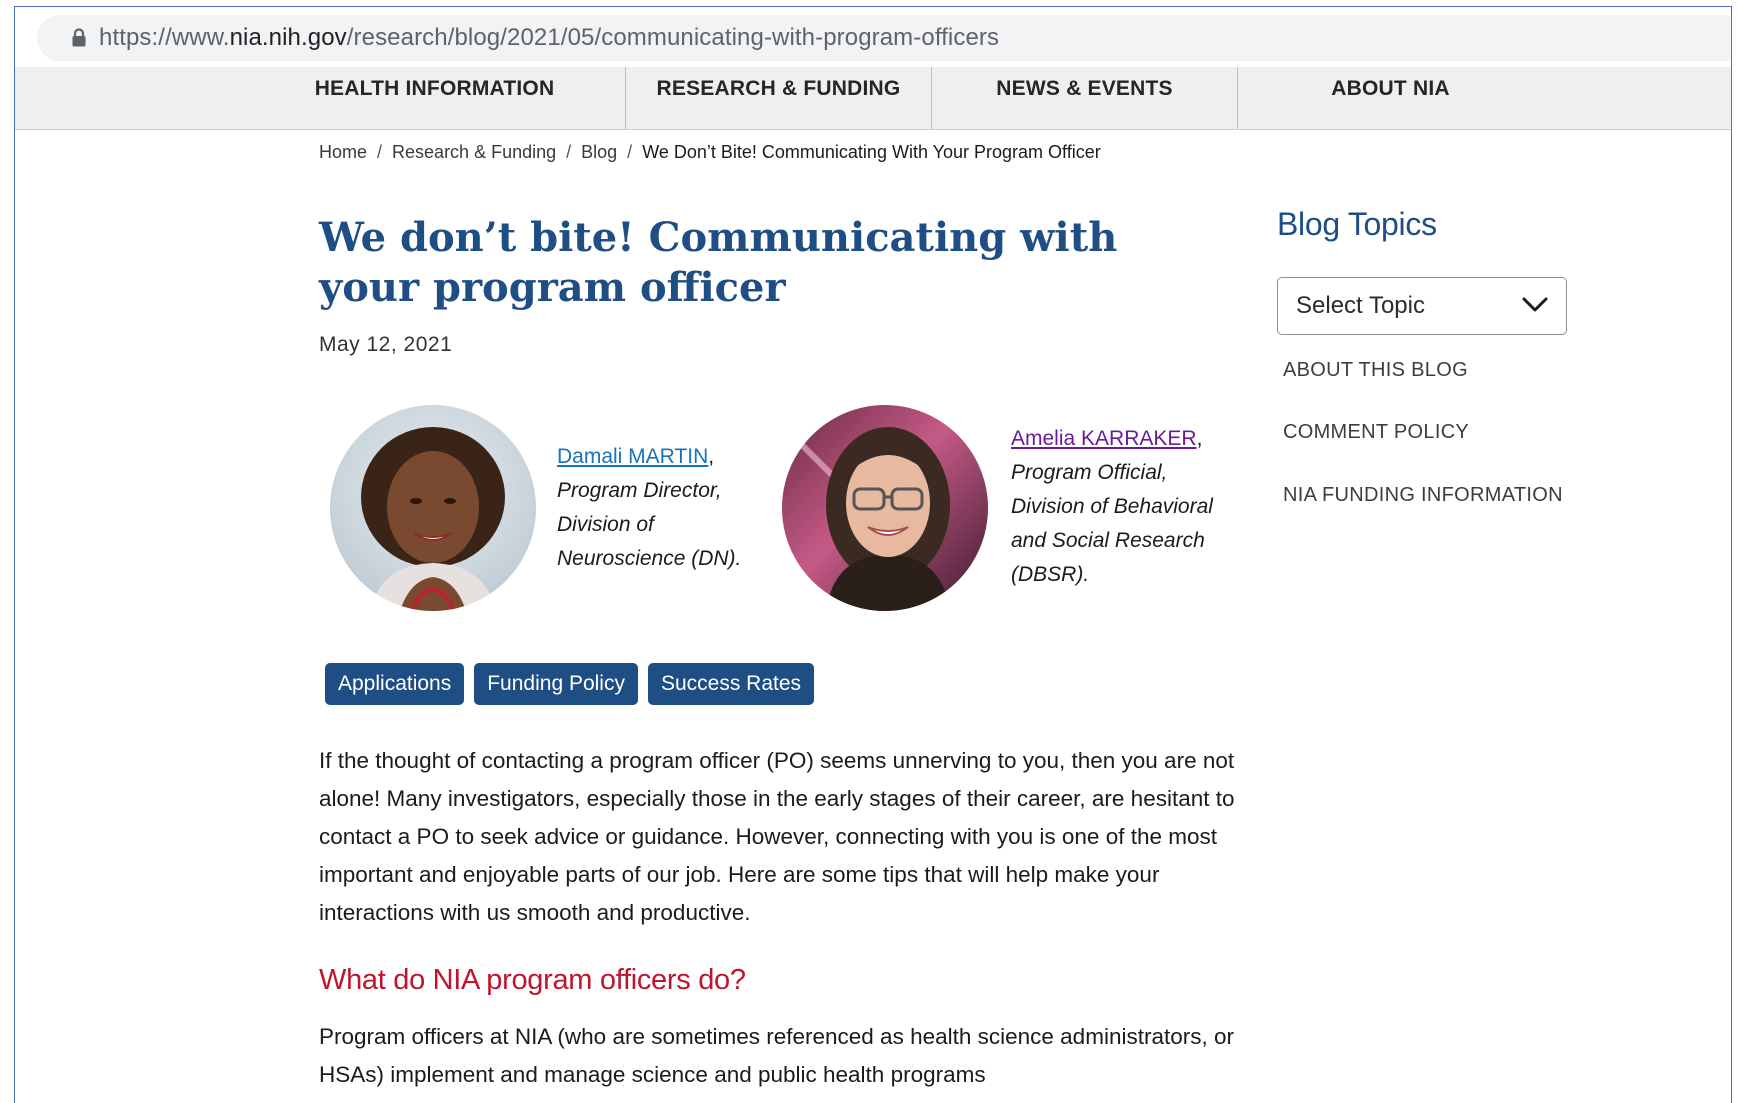 This screenshot has width=1739, height=1103. Describe the element at coordinates (288, 37) in the screenshot. I see `url-host: nia.nih.gov` at that location.